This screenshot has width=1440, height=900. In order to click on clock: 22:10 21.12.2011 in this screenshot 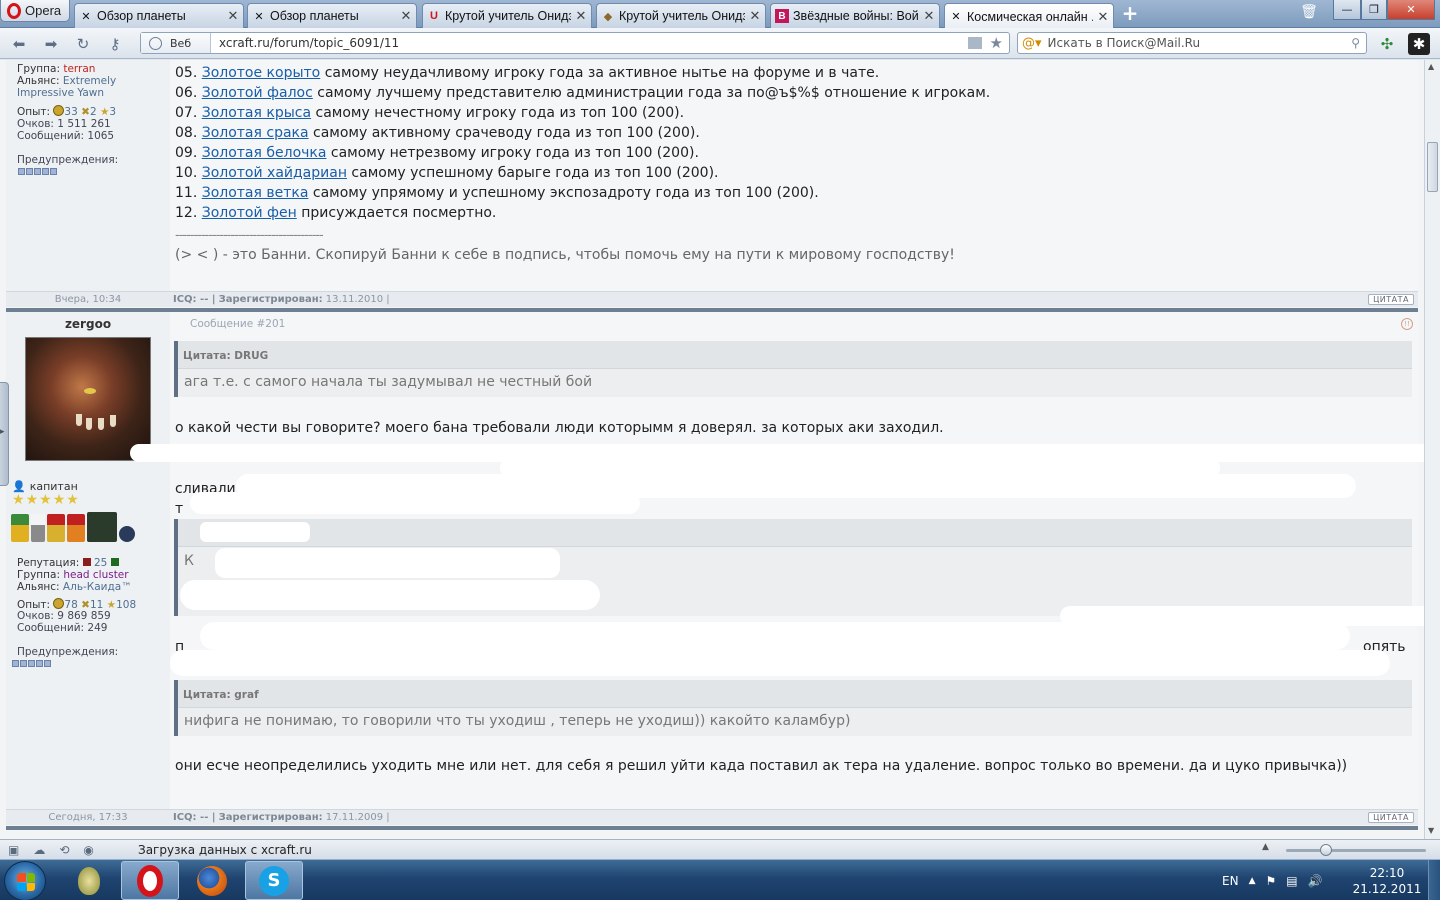, I will do `click(1387, 881)`.